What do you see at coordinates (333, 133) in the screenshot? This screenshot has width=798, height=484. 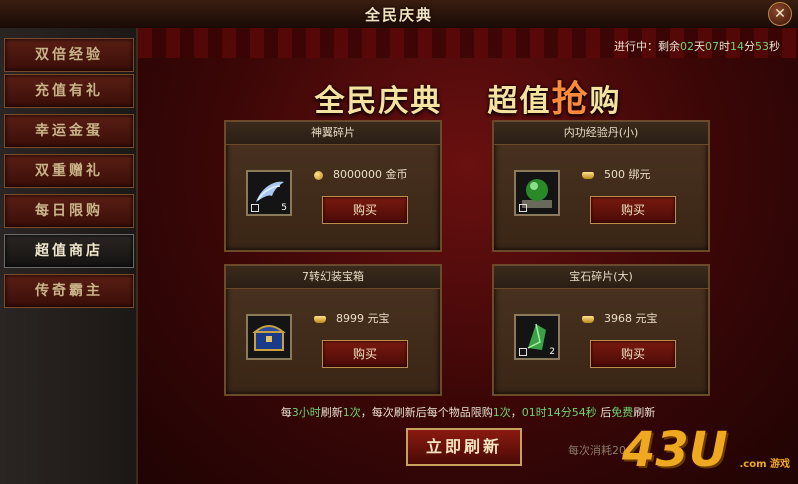 I see `item-name: 神翼碎片` at bounding box center [333, 133].